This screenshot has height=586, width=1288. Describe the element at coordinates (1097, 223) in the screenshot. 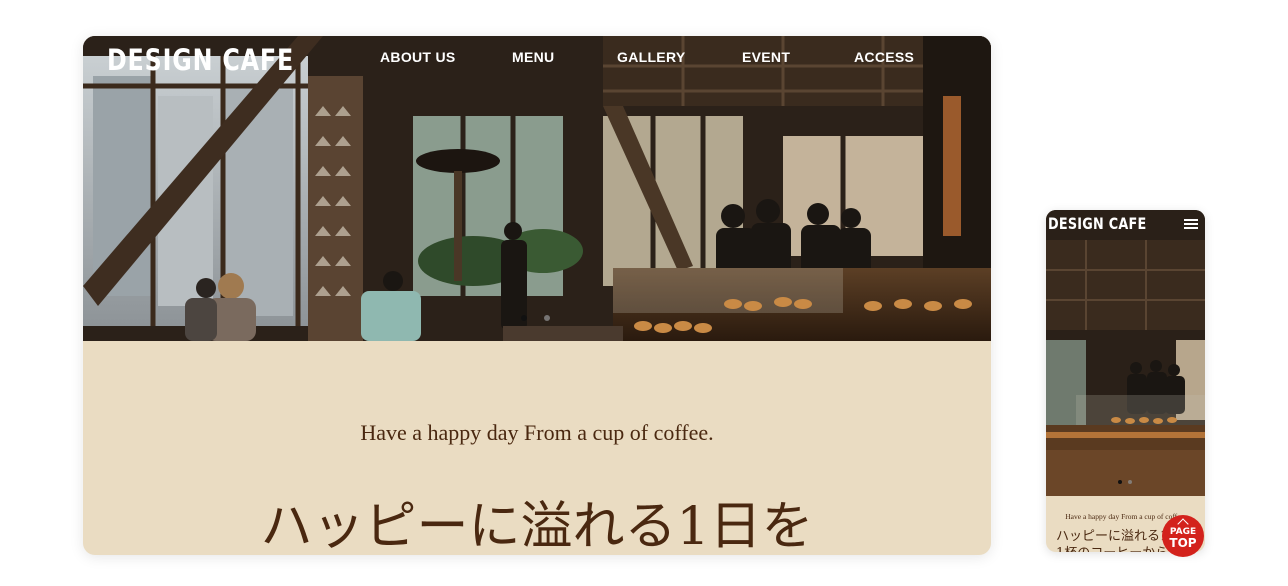

I see `mobile-site-logo: DESIGN CAFE` at that location.